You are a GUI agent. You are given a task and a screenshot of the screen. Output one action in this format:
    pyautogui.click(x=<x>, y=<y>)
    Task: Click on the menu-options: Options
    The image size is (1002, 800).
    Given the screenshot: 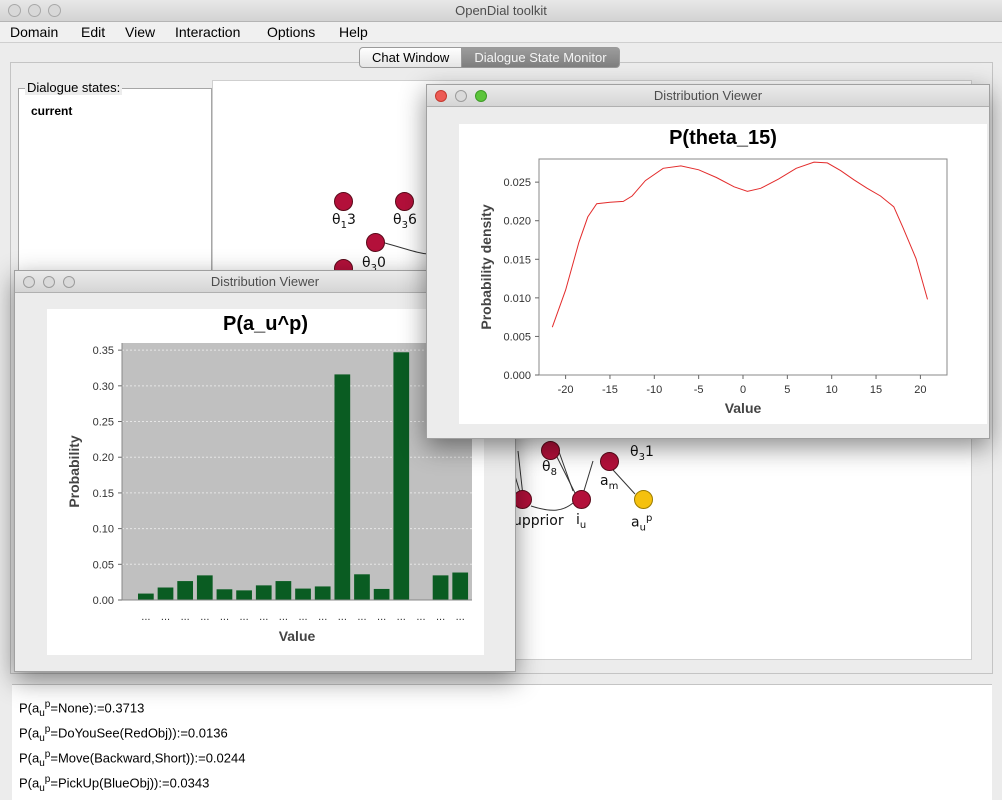 What is the action you would take?
    pyautogui.click(x=291, y=32)
    